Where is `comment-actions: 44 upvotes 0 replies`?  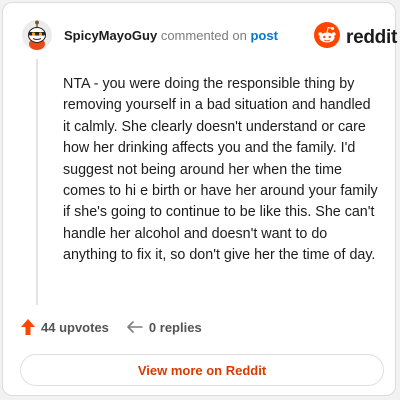
comment-actions: 44 upvotes 0 replies is located at coordinates (111, 327).